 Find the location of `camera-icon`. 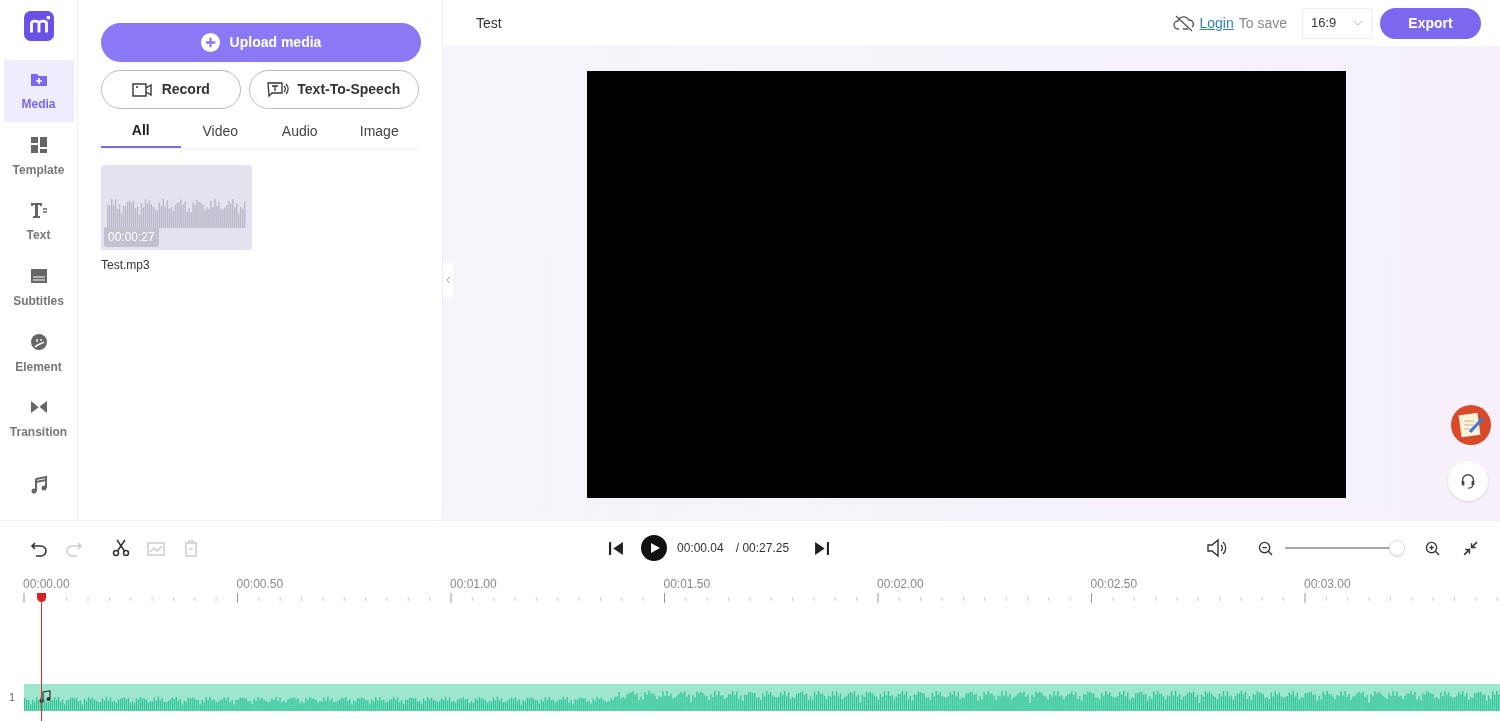

camera-icon is located at coordinates (141, 89).